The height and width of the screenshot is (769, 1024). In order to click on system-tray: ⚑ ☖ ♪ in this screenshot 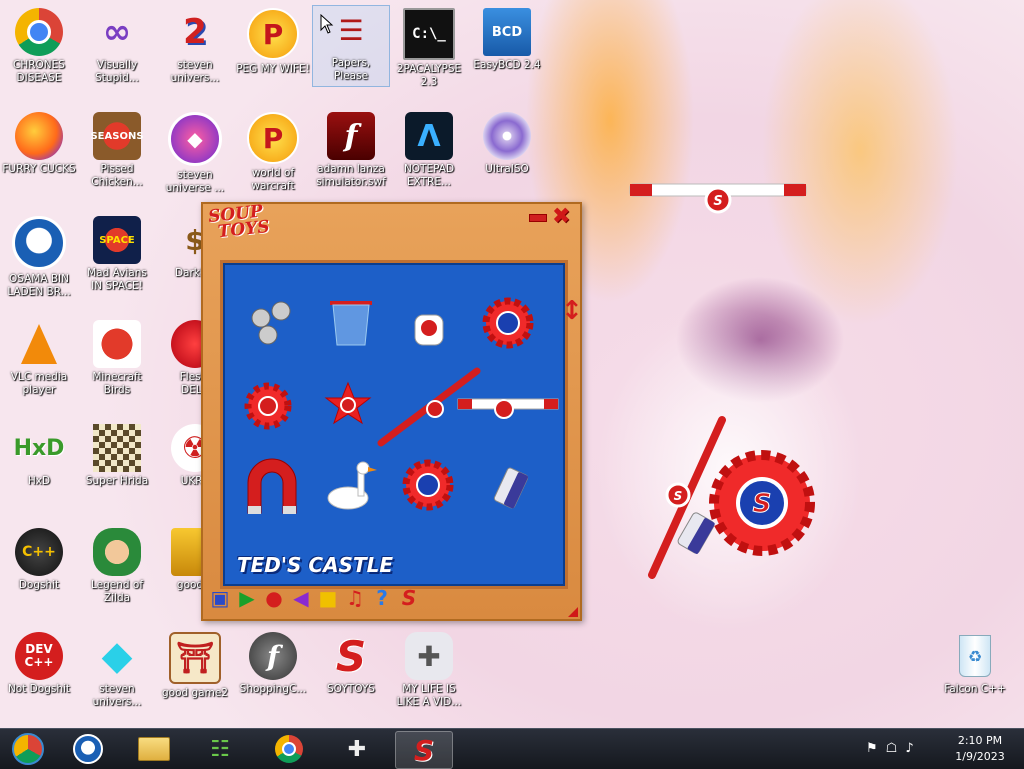, I will do `click(890, 748)`.